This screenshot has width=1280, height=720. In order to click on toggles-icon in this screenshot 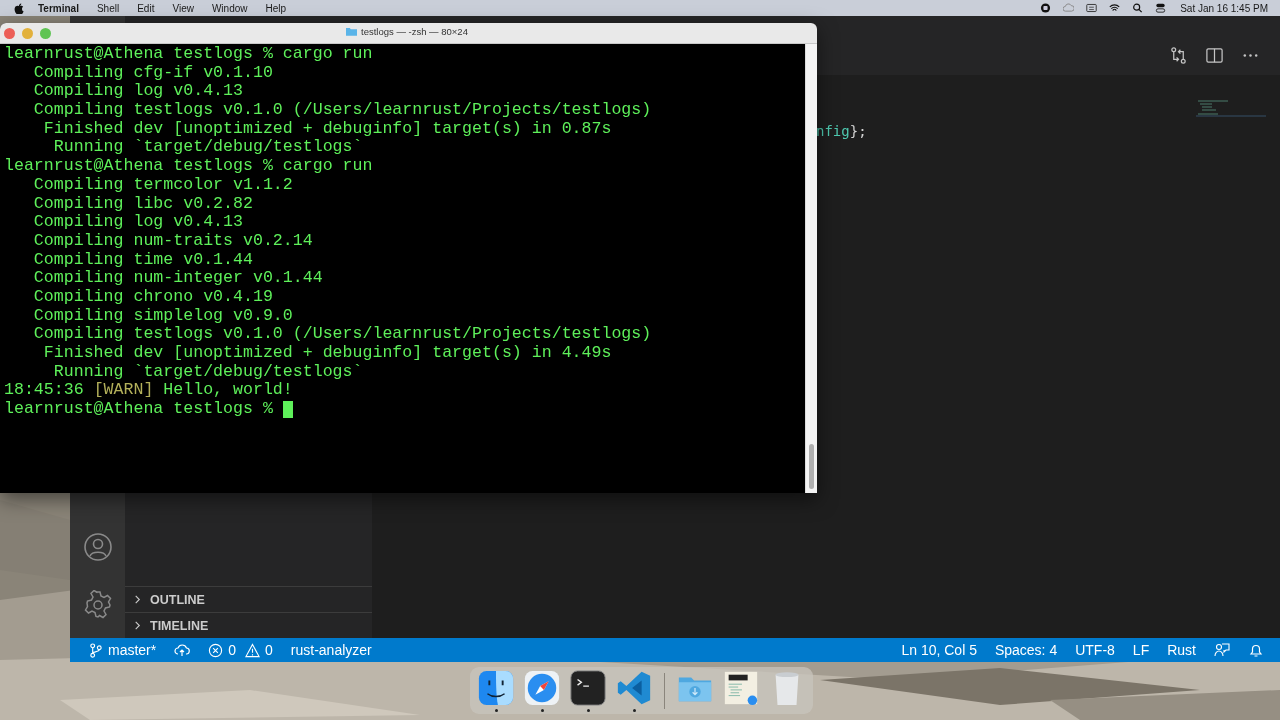, I will do `click(1161, 8)`.